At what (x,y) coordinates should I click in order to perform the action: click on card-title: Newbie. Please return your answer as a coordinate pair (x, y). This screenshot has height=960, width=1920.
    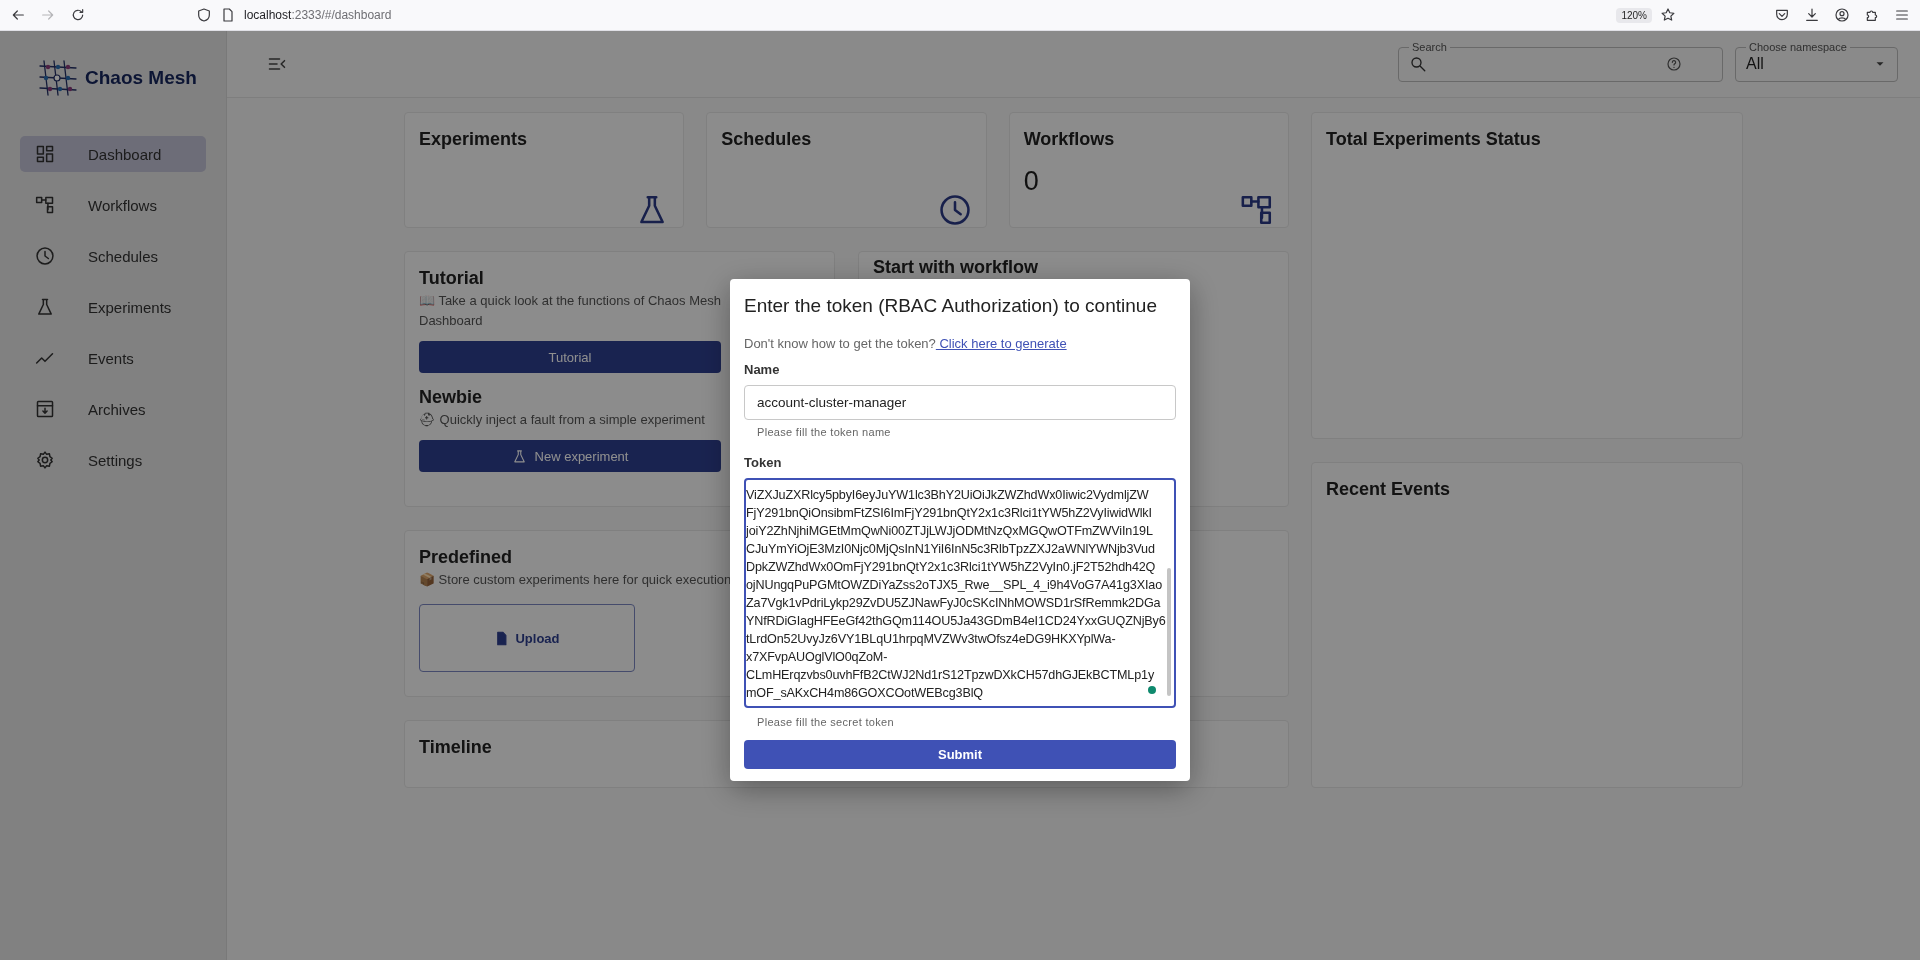
    Looking at the image, I should click on (451, 397).